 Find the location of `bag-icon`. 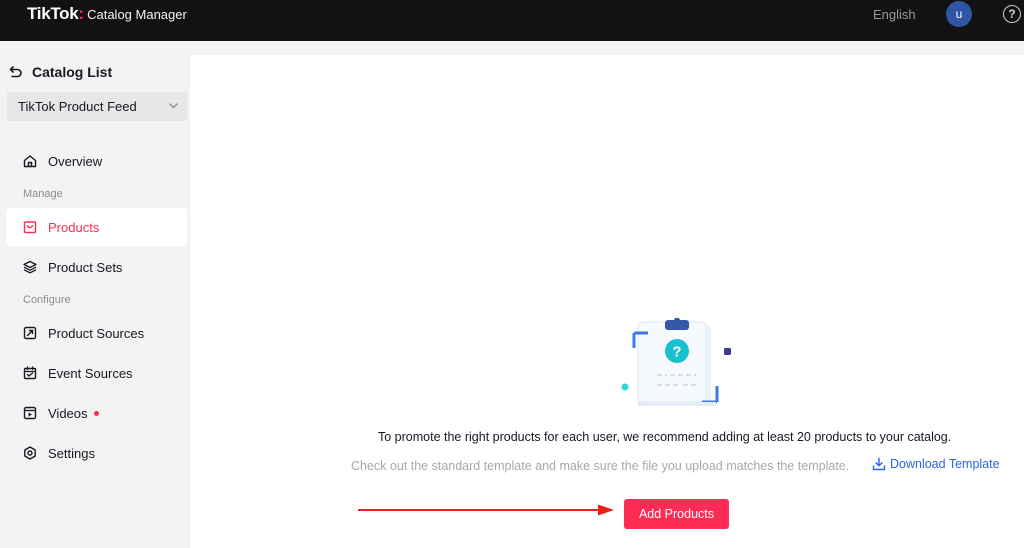

bag-icon is located at coordinates (30, 227).